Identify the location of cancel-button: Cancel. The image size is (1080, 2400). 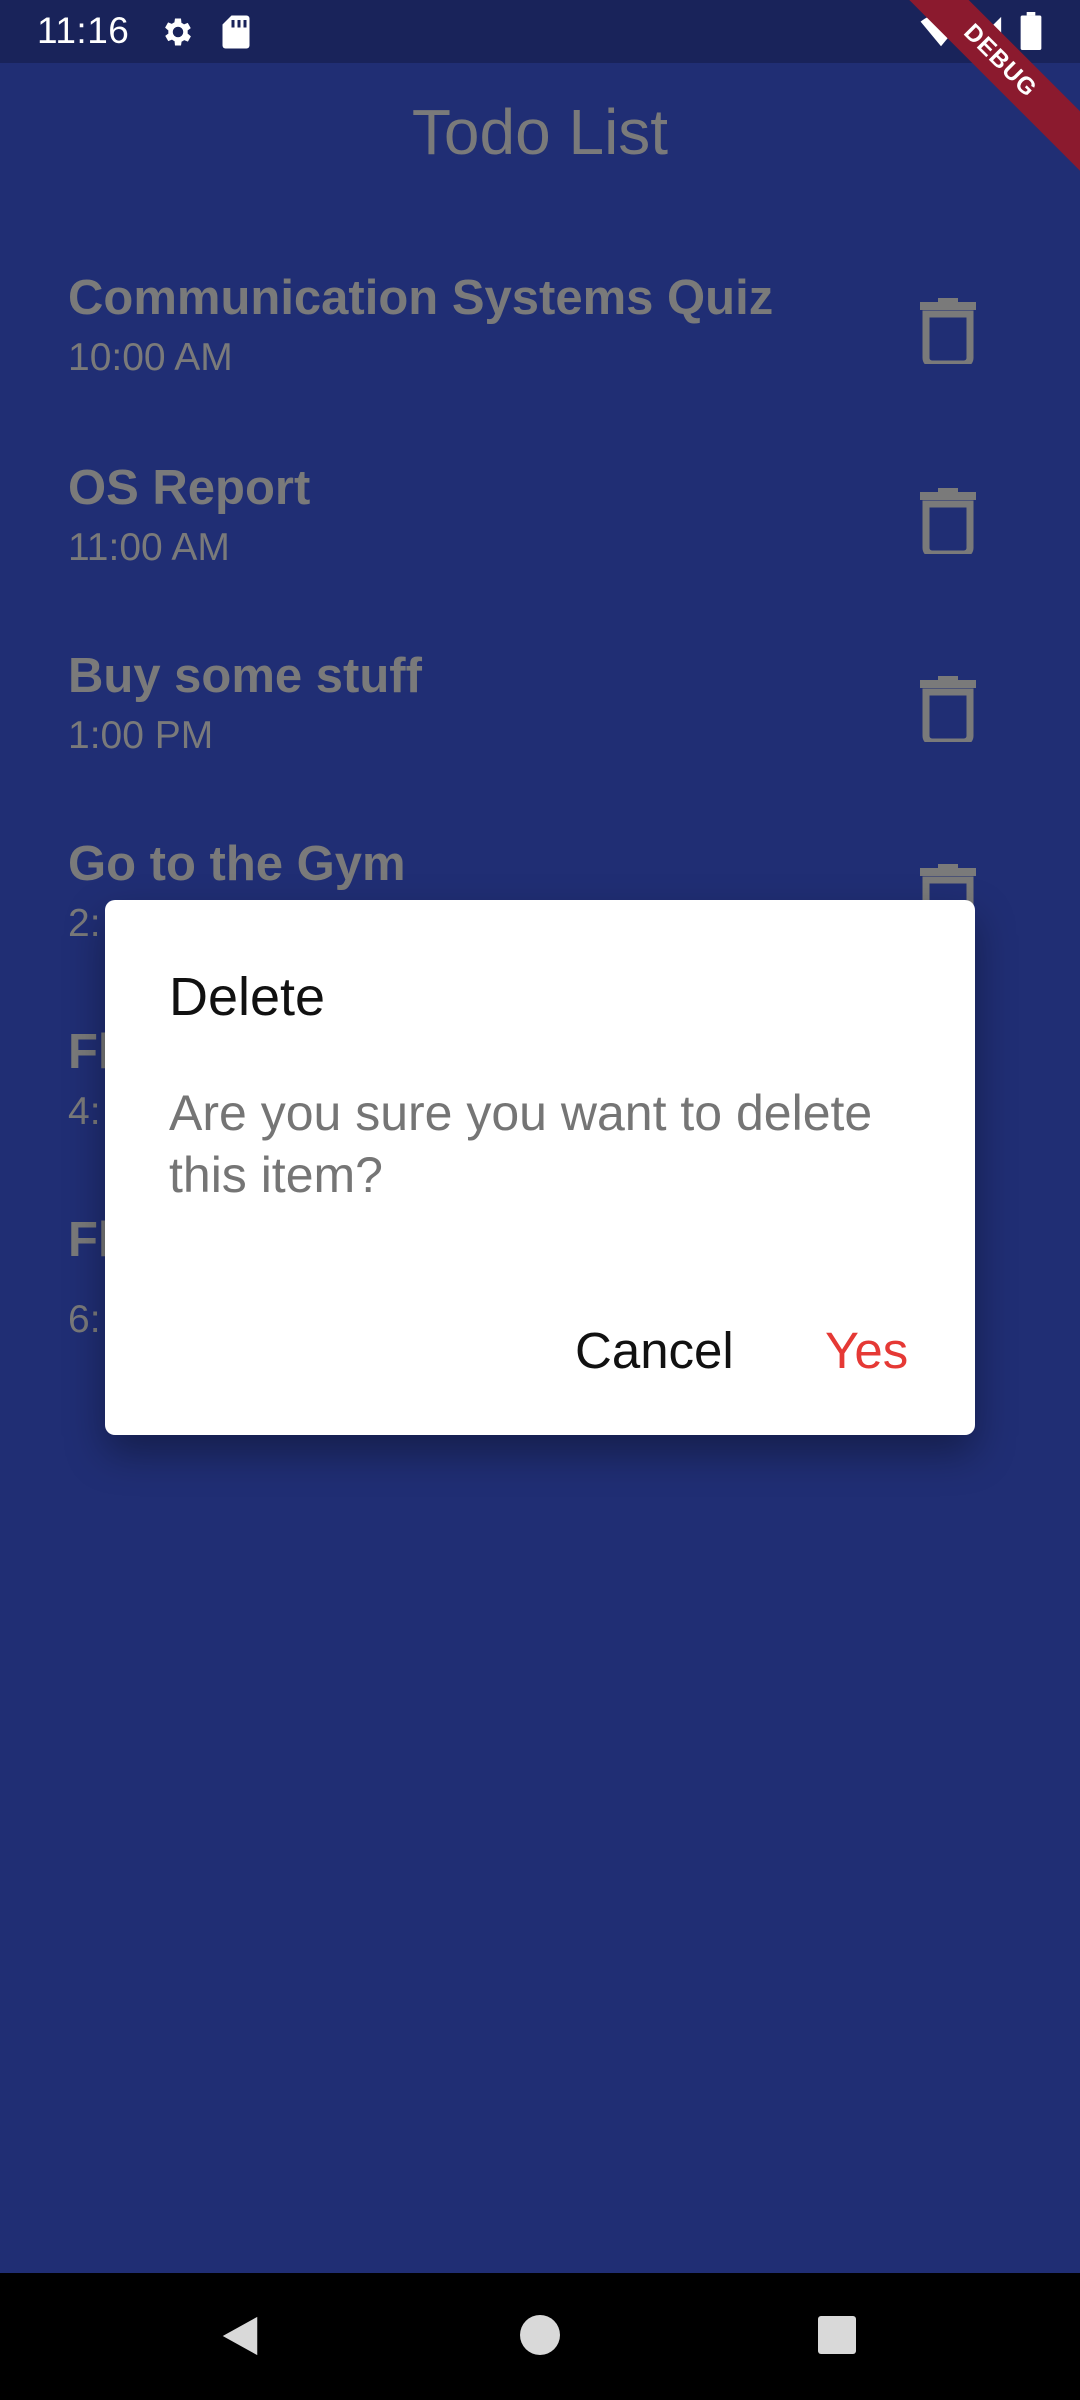
(654, 1350).